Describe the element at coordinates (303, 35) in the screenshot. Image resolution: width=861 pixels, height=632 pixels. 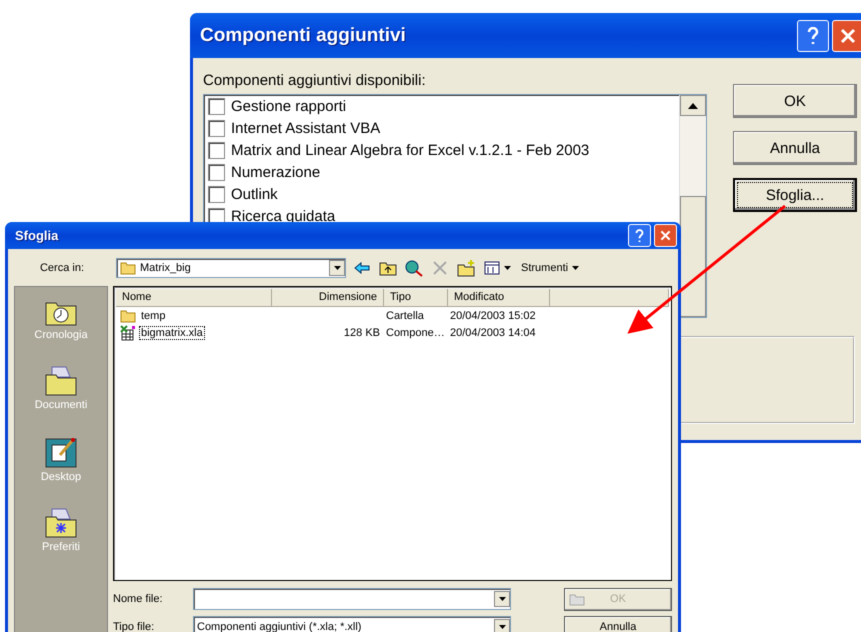
I see `window-title: Componenti aggiuntivi` at that location.